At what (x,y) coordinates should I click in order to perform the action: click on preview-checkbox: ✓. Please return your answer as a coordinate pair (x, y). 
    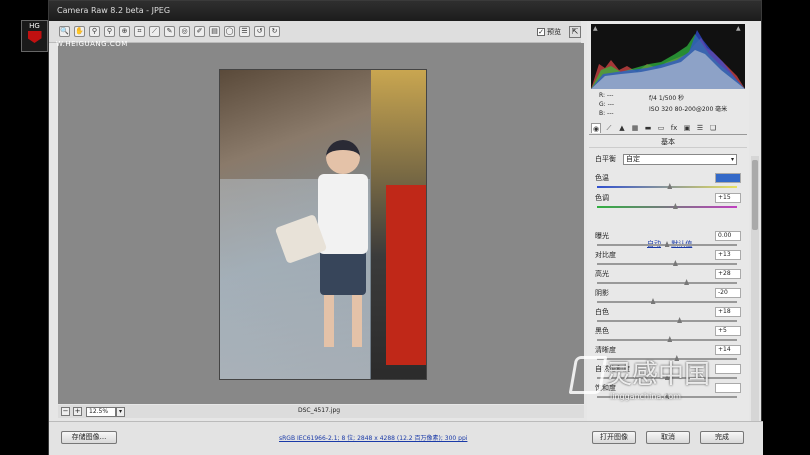
    Looking at the image, I should click on (541, 32).